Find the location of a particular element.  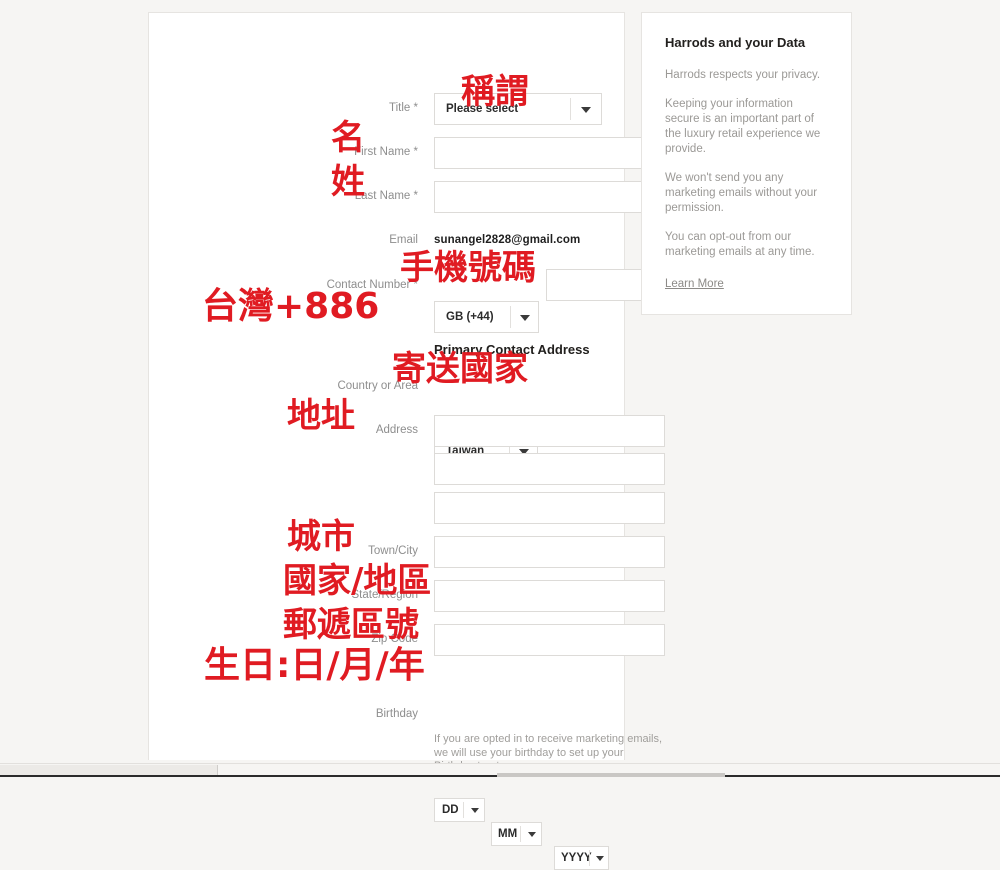

label-title: Title * is located at coordinates (403, 108).